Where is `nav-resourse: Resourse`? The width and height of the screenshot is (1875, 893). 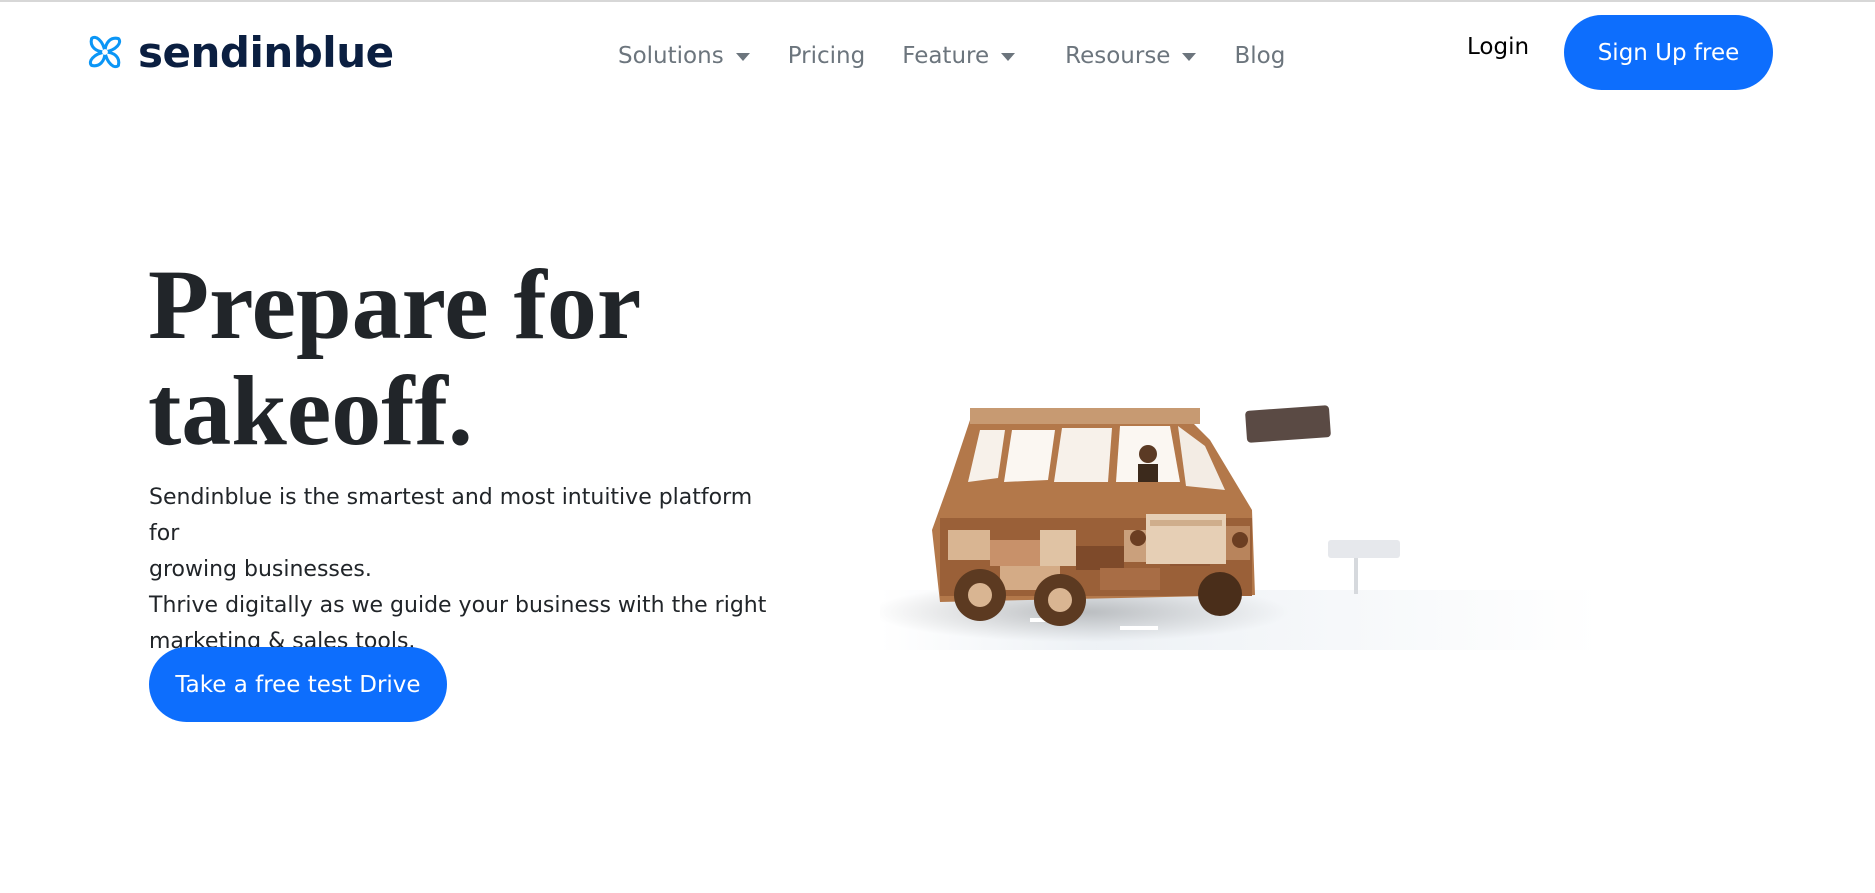
nav-resourse: Resourse is located at coordinates (1131, 56).